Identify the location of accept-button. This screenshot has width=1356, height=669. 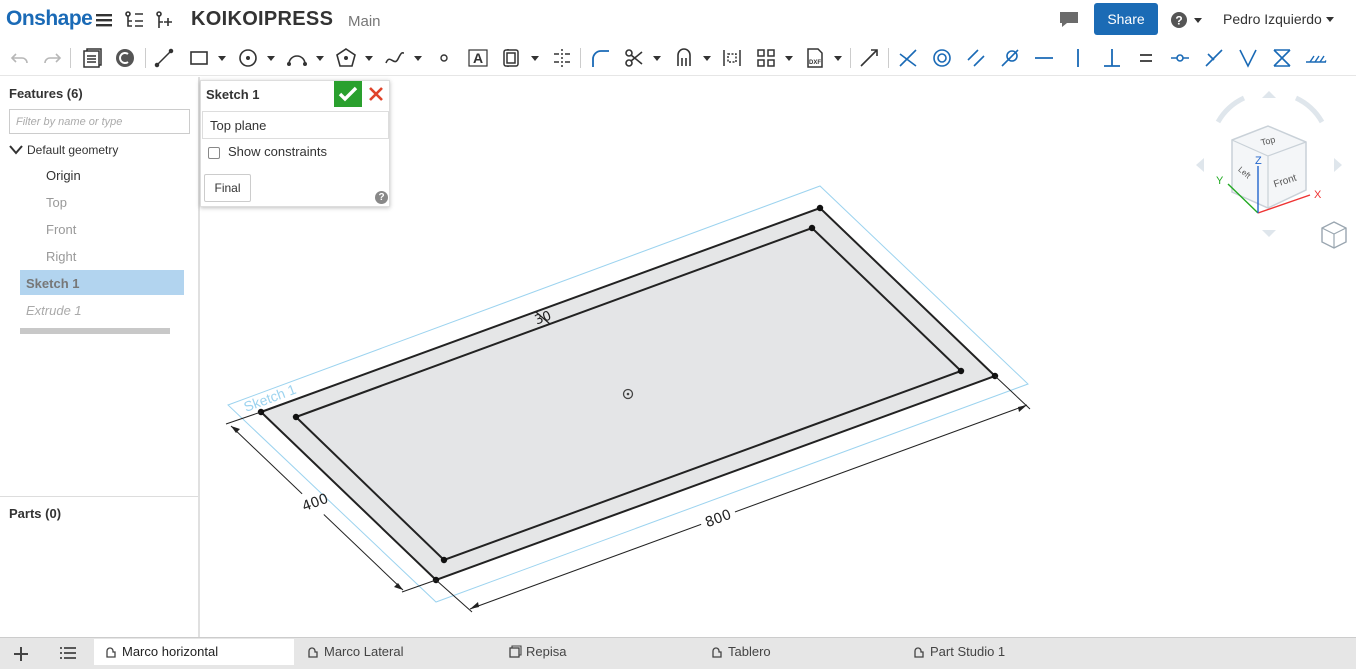
(348, 94).